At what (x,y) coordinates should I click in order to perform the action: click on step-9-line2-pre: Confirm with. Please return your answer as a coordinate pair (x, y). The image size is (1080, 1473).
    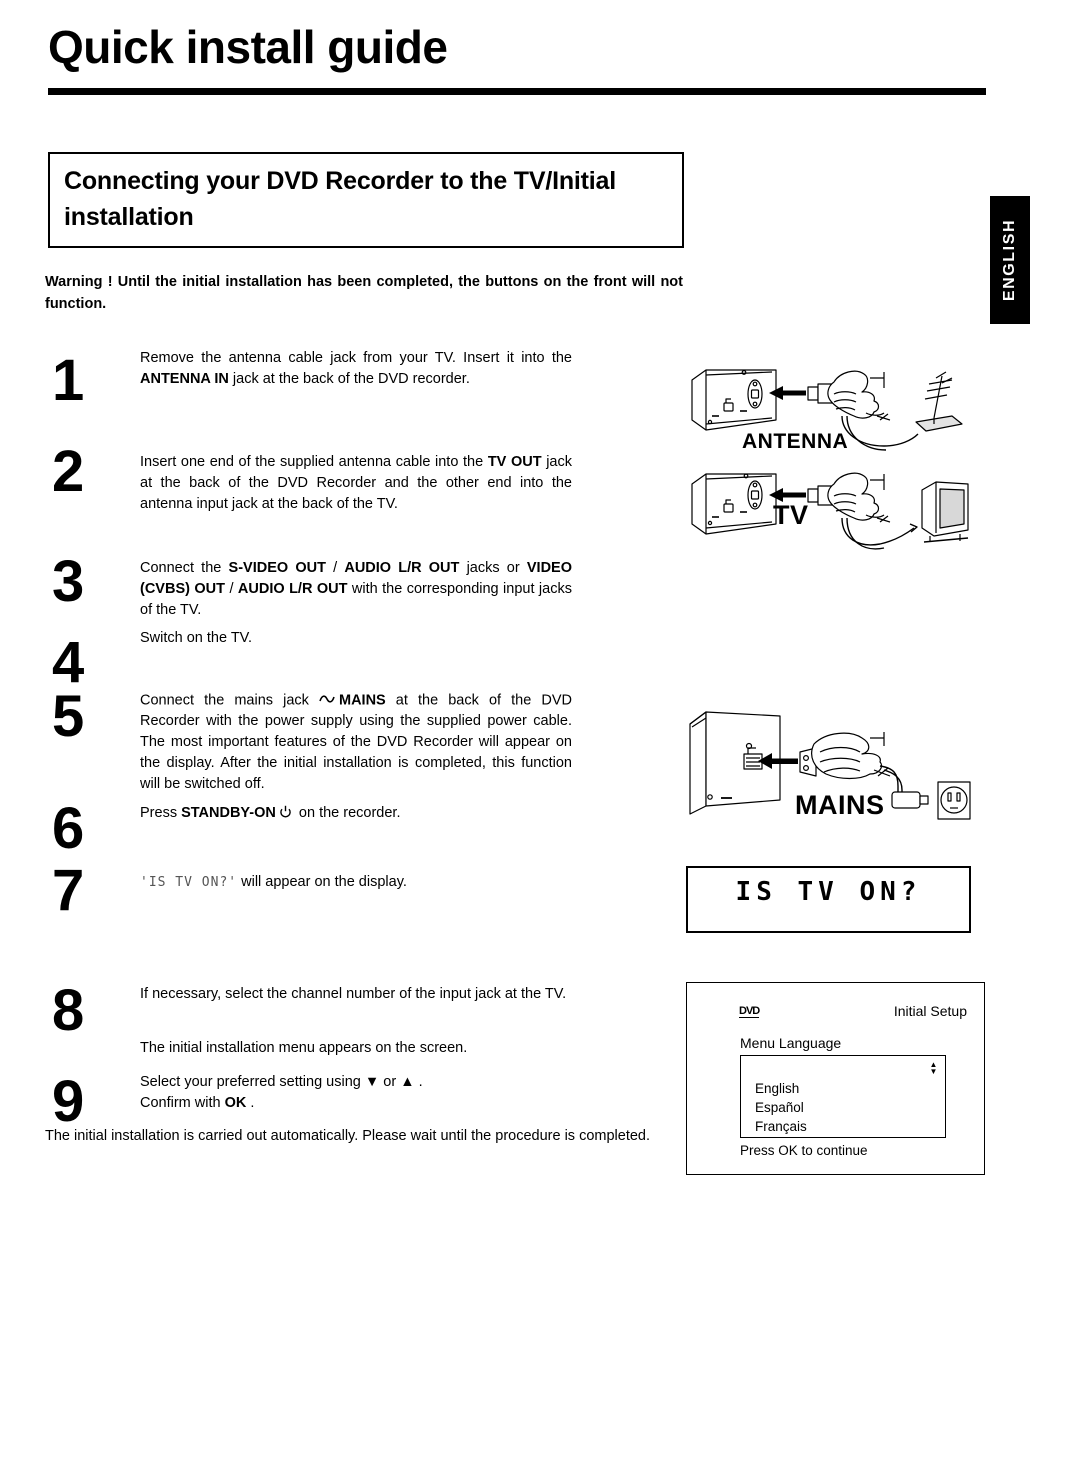
    Looking at the image, I should click on (182, 1102).